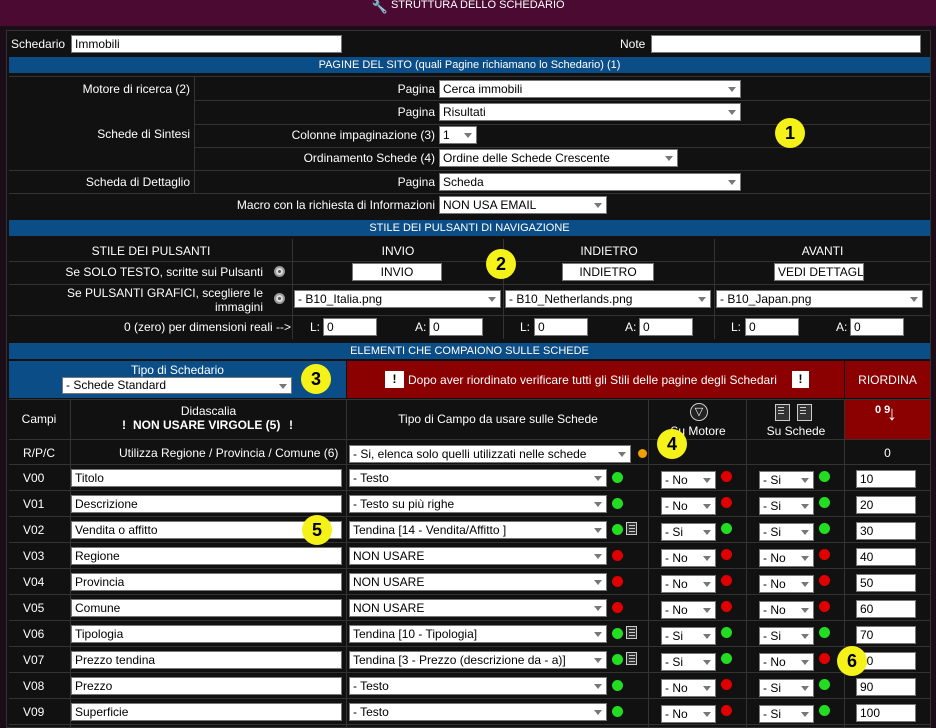 This screenshot has height=728, width=936. What do you see at coordinates (478, 530) in the screenshot?
I see `field-type-select: Tendina [14 - Vendita/Affitto ]` at bounding box center [478, 530].